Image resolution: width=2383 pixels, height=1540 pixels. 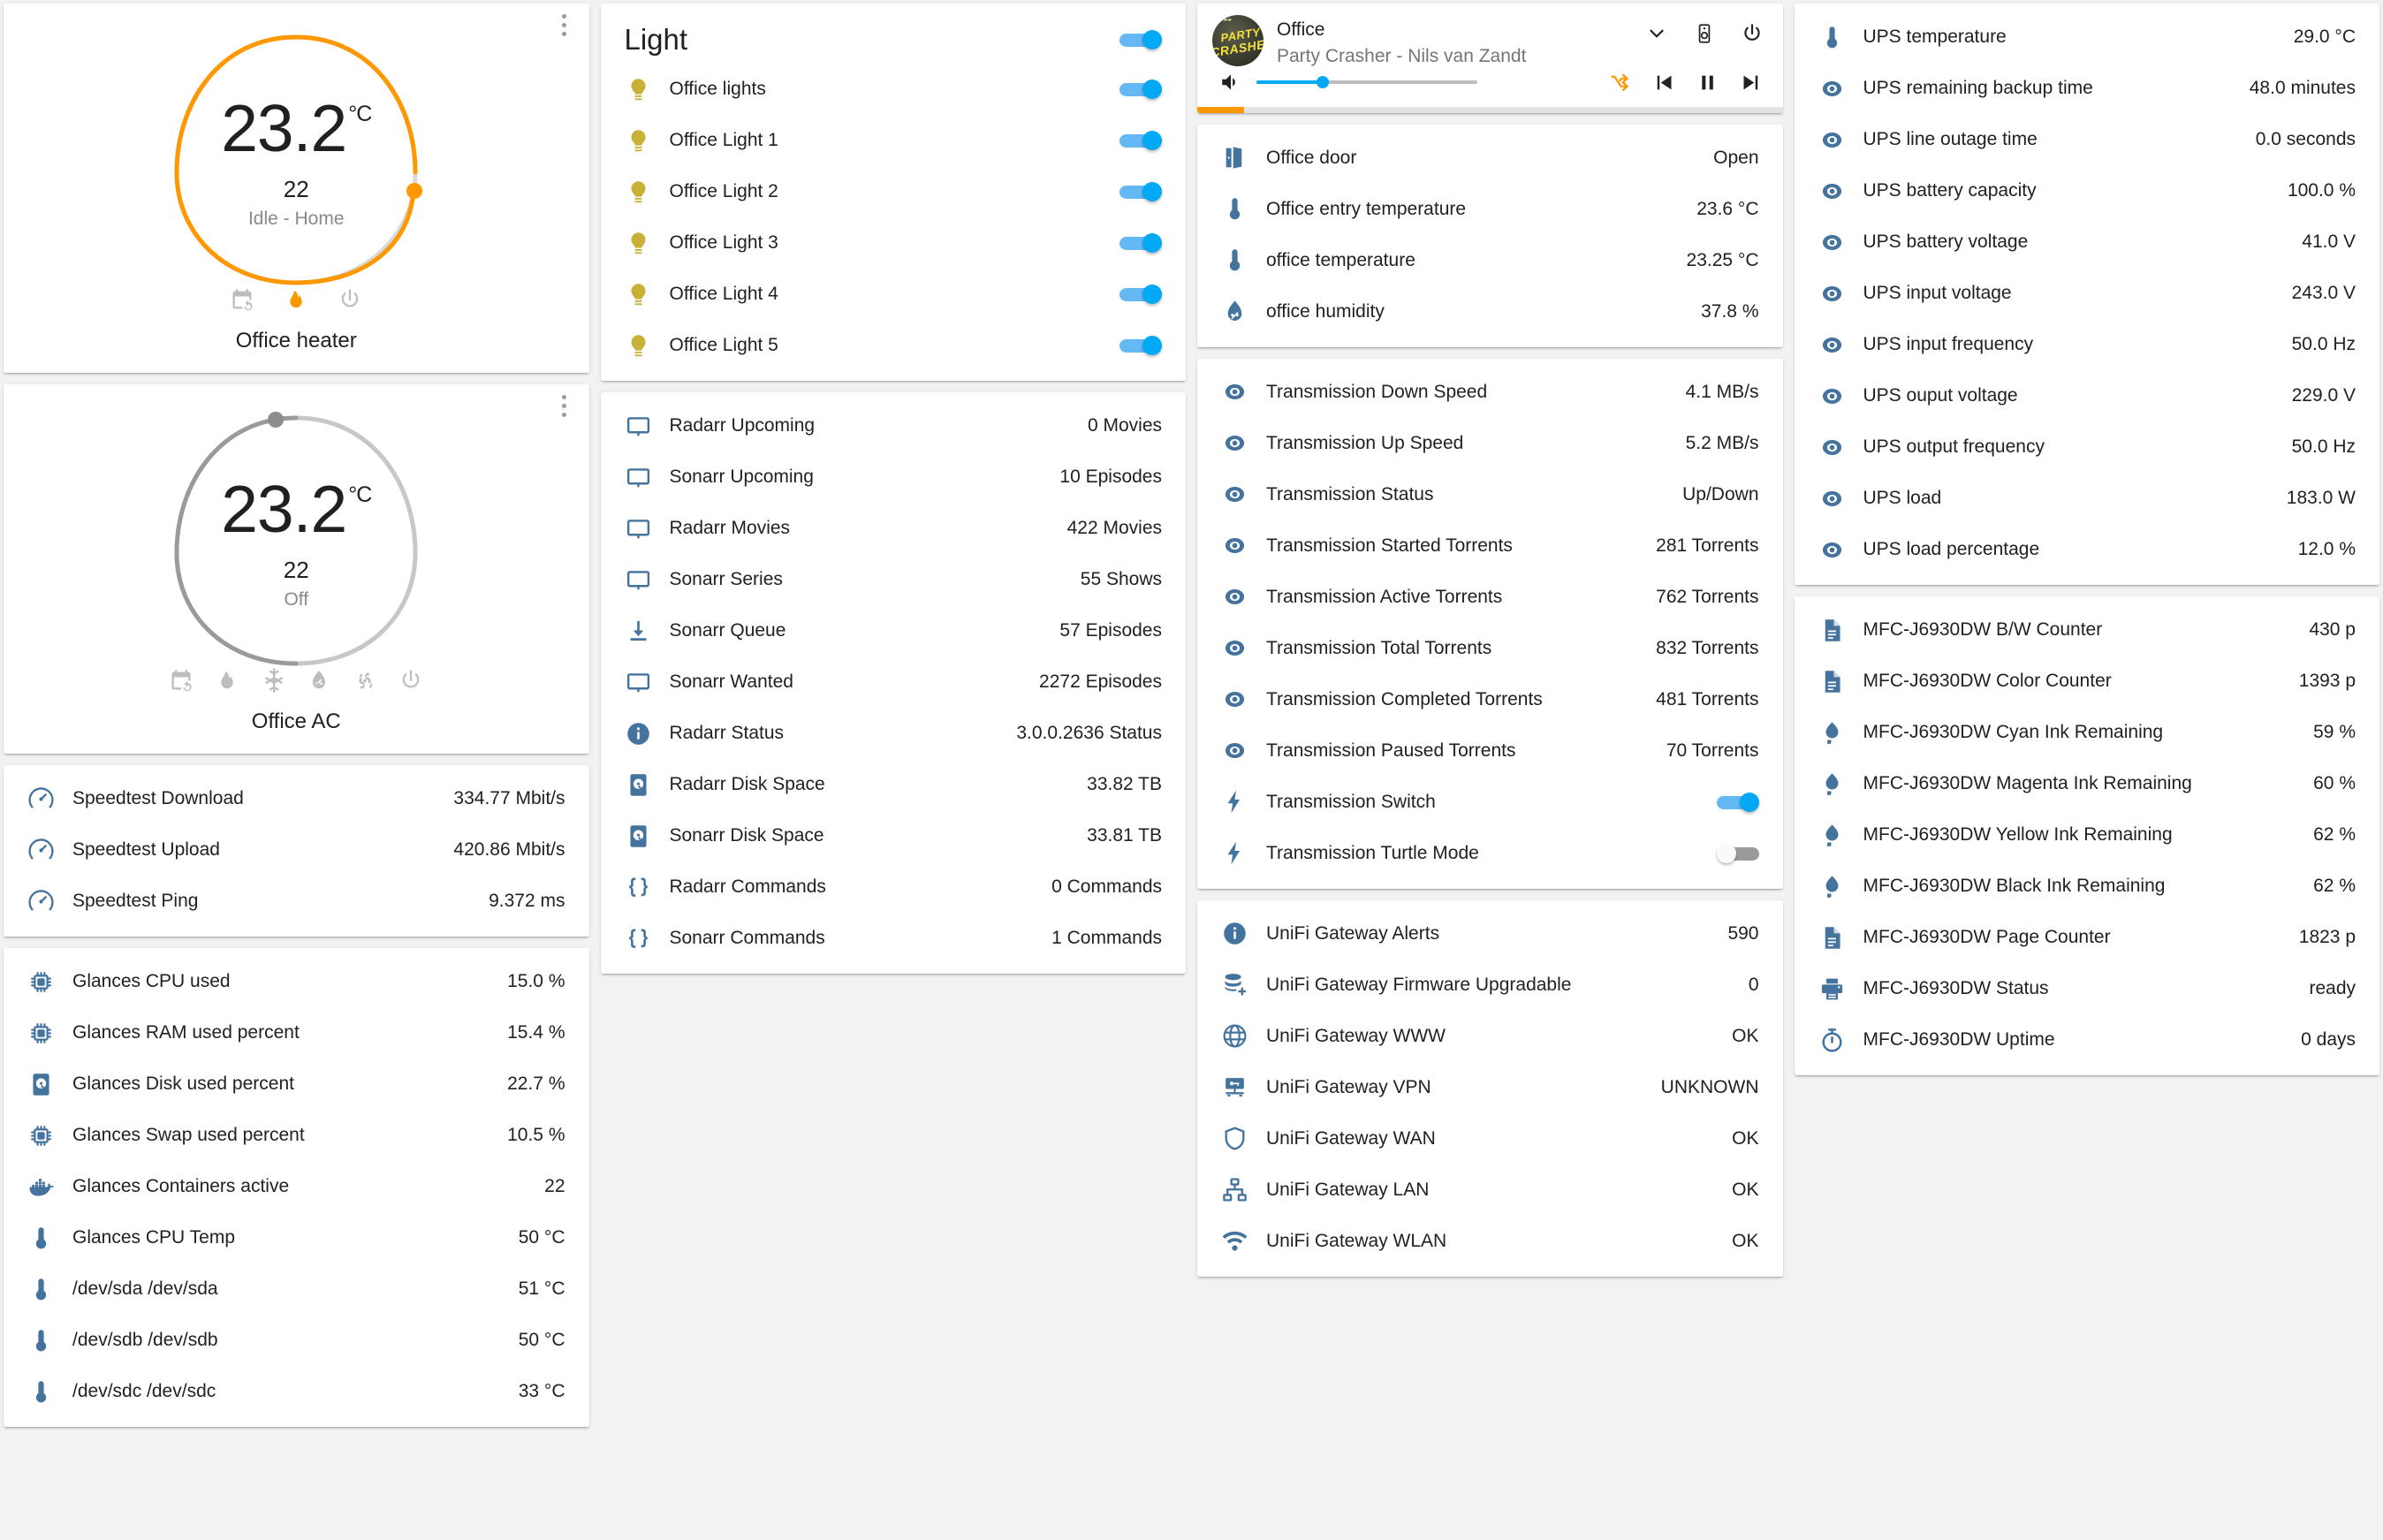 I want to click on timer-icon, so click(x=1837, y=1040).